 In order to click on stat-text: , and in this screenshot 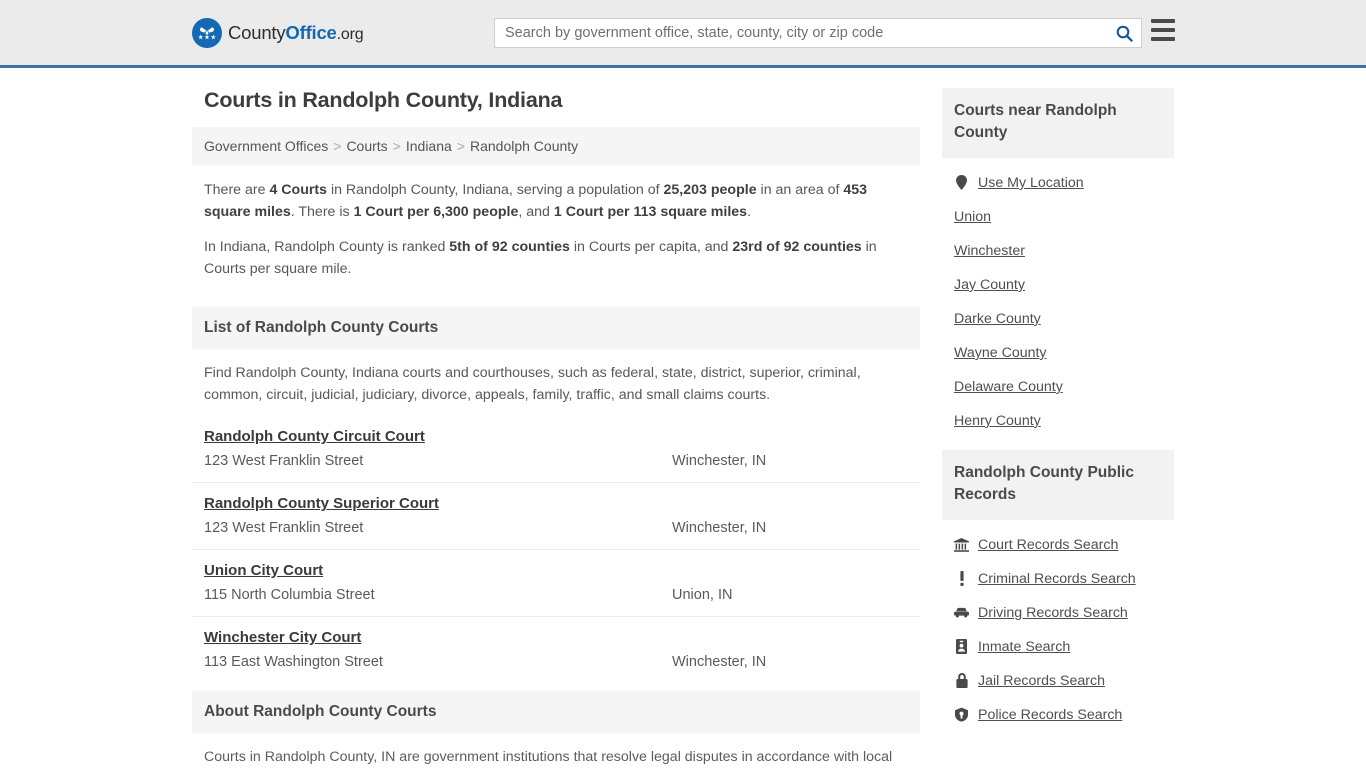, I will do `click(536, 212)`.